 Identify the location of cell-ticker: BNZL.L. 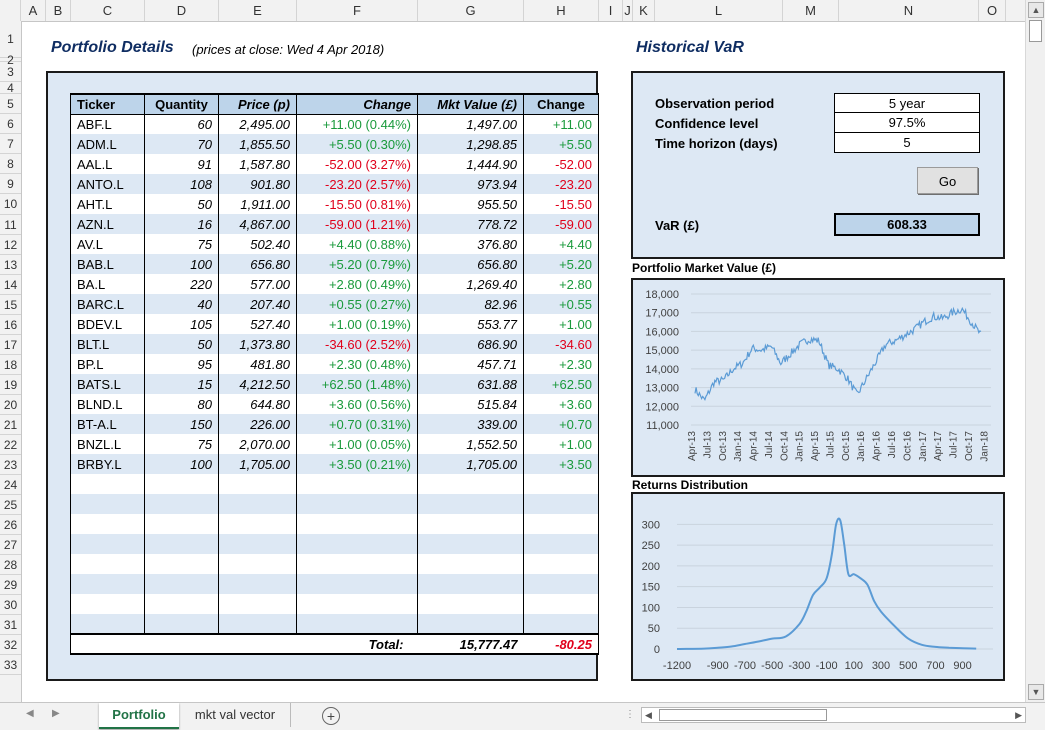
(107, 444).